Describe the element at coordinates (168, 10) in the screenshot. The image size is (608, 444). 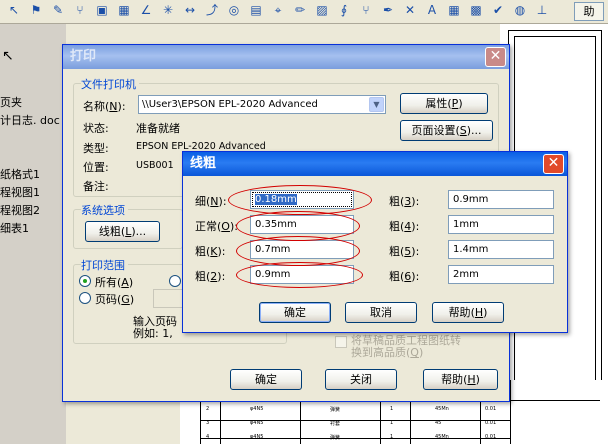
I see `star-icon: ✳` at that location.